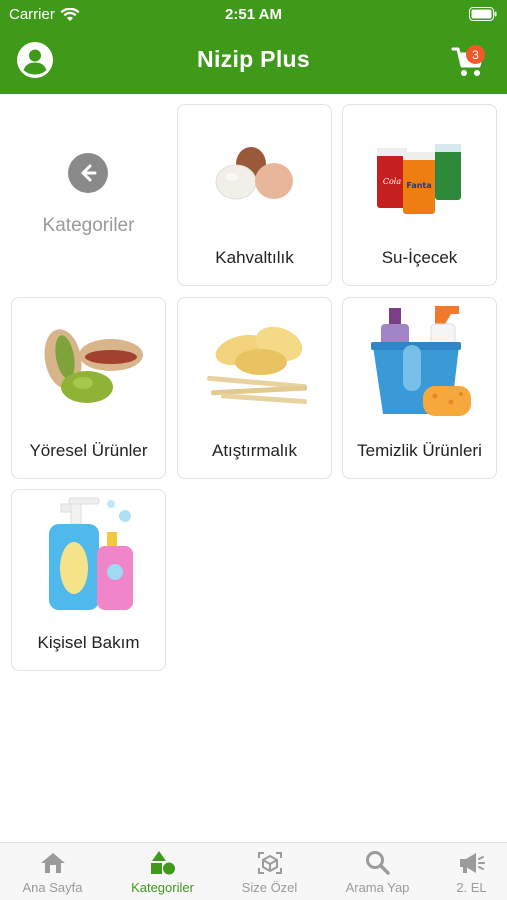  Describe the element at coordinates (391, 181) in the screenshot. I see `svg-text: Cola` at that location.